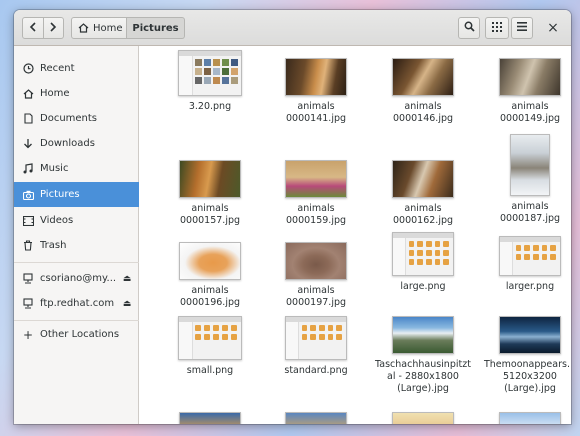 The image size is (580, 436). I want to click on sidebar-item-videos: Videos, so click(76, 220).